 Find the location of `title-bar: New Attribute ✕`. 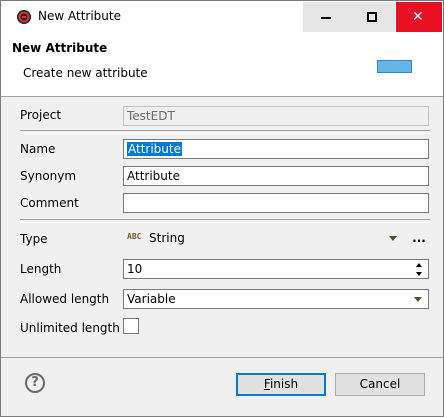

title-bar: New Attribute ✕ is located at coordinates (222, 16).